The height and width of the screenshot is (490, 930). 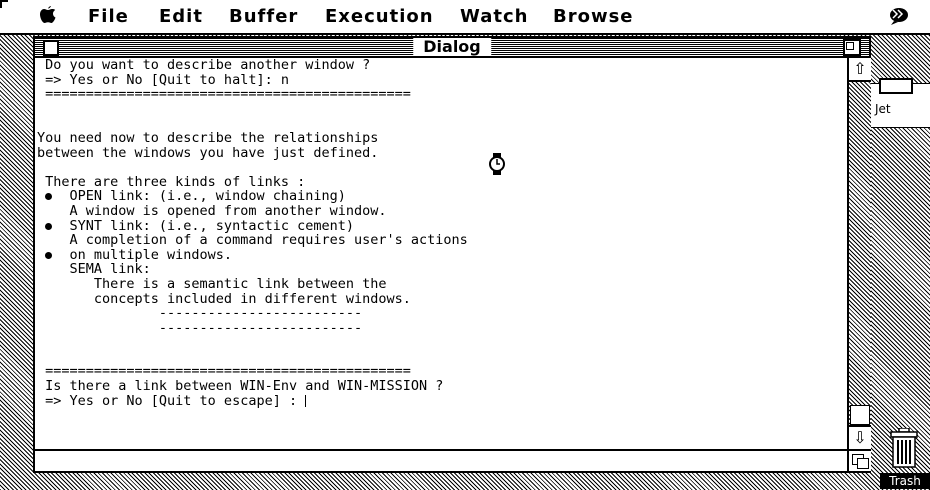 I want to click on dialog-line: on multiple windows., so click(x=443, y=255).